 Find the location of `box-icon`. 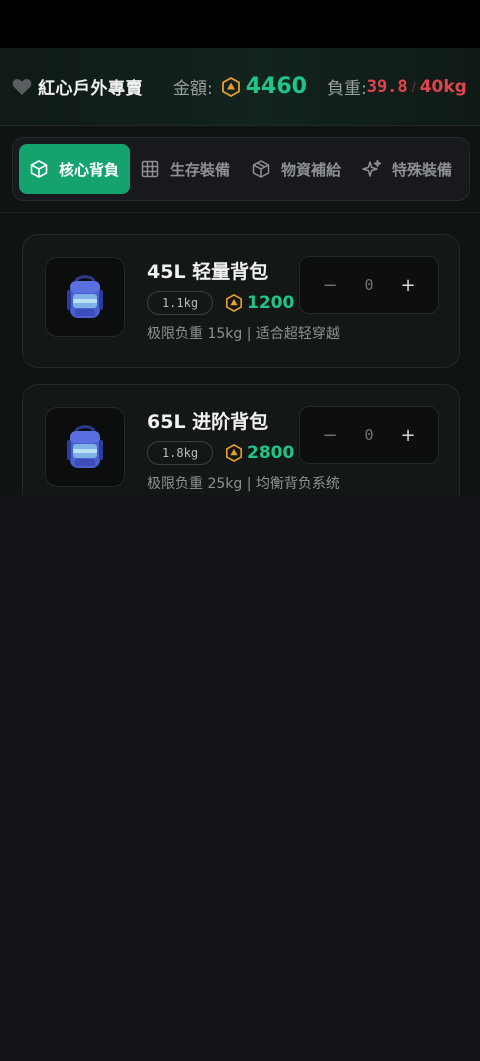

box-icon is located at coordinates (39, 169).